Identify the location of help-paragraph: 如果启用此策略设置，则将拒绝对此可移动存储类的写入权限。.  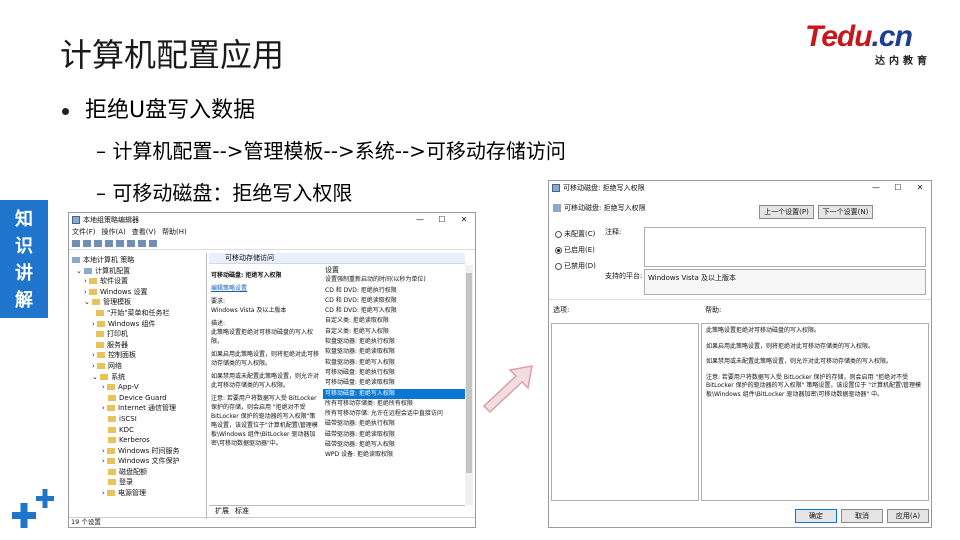
(790, 346).